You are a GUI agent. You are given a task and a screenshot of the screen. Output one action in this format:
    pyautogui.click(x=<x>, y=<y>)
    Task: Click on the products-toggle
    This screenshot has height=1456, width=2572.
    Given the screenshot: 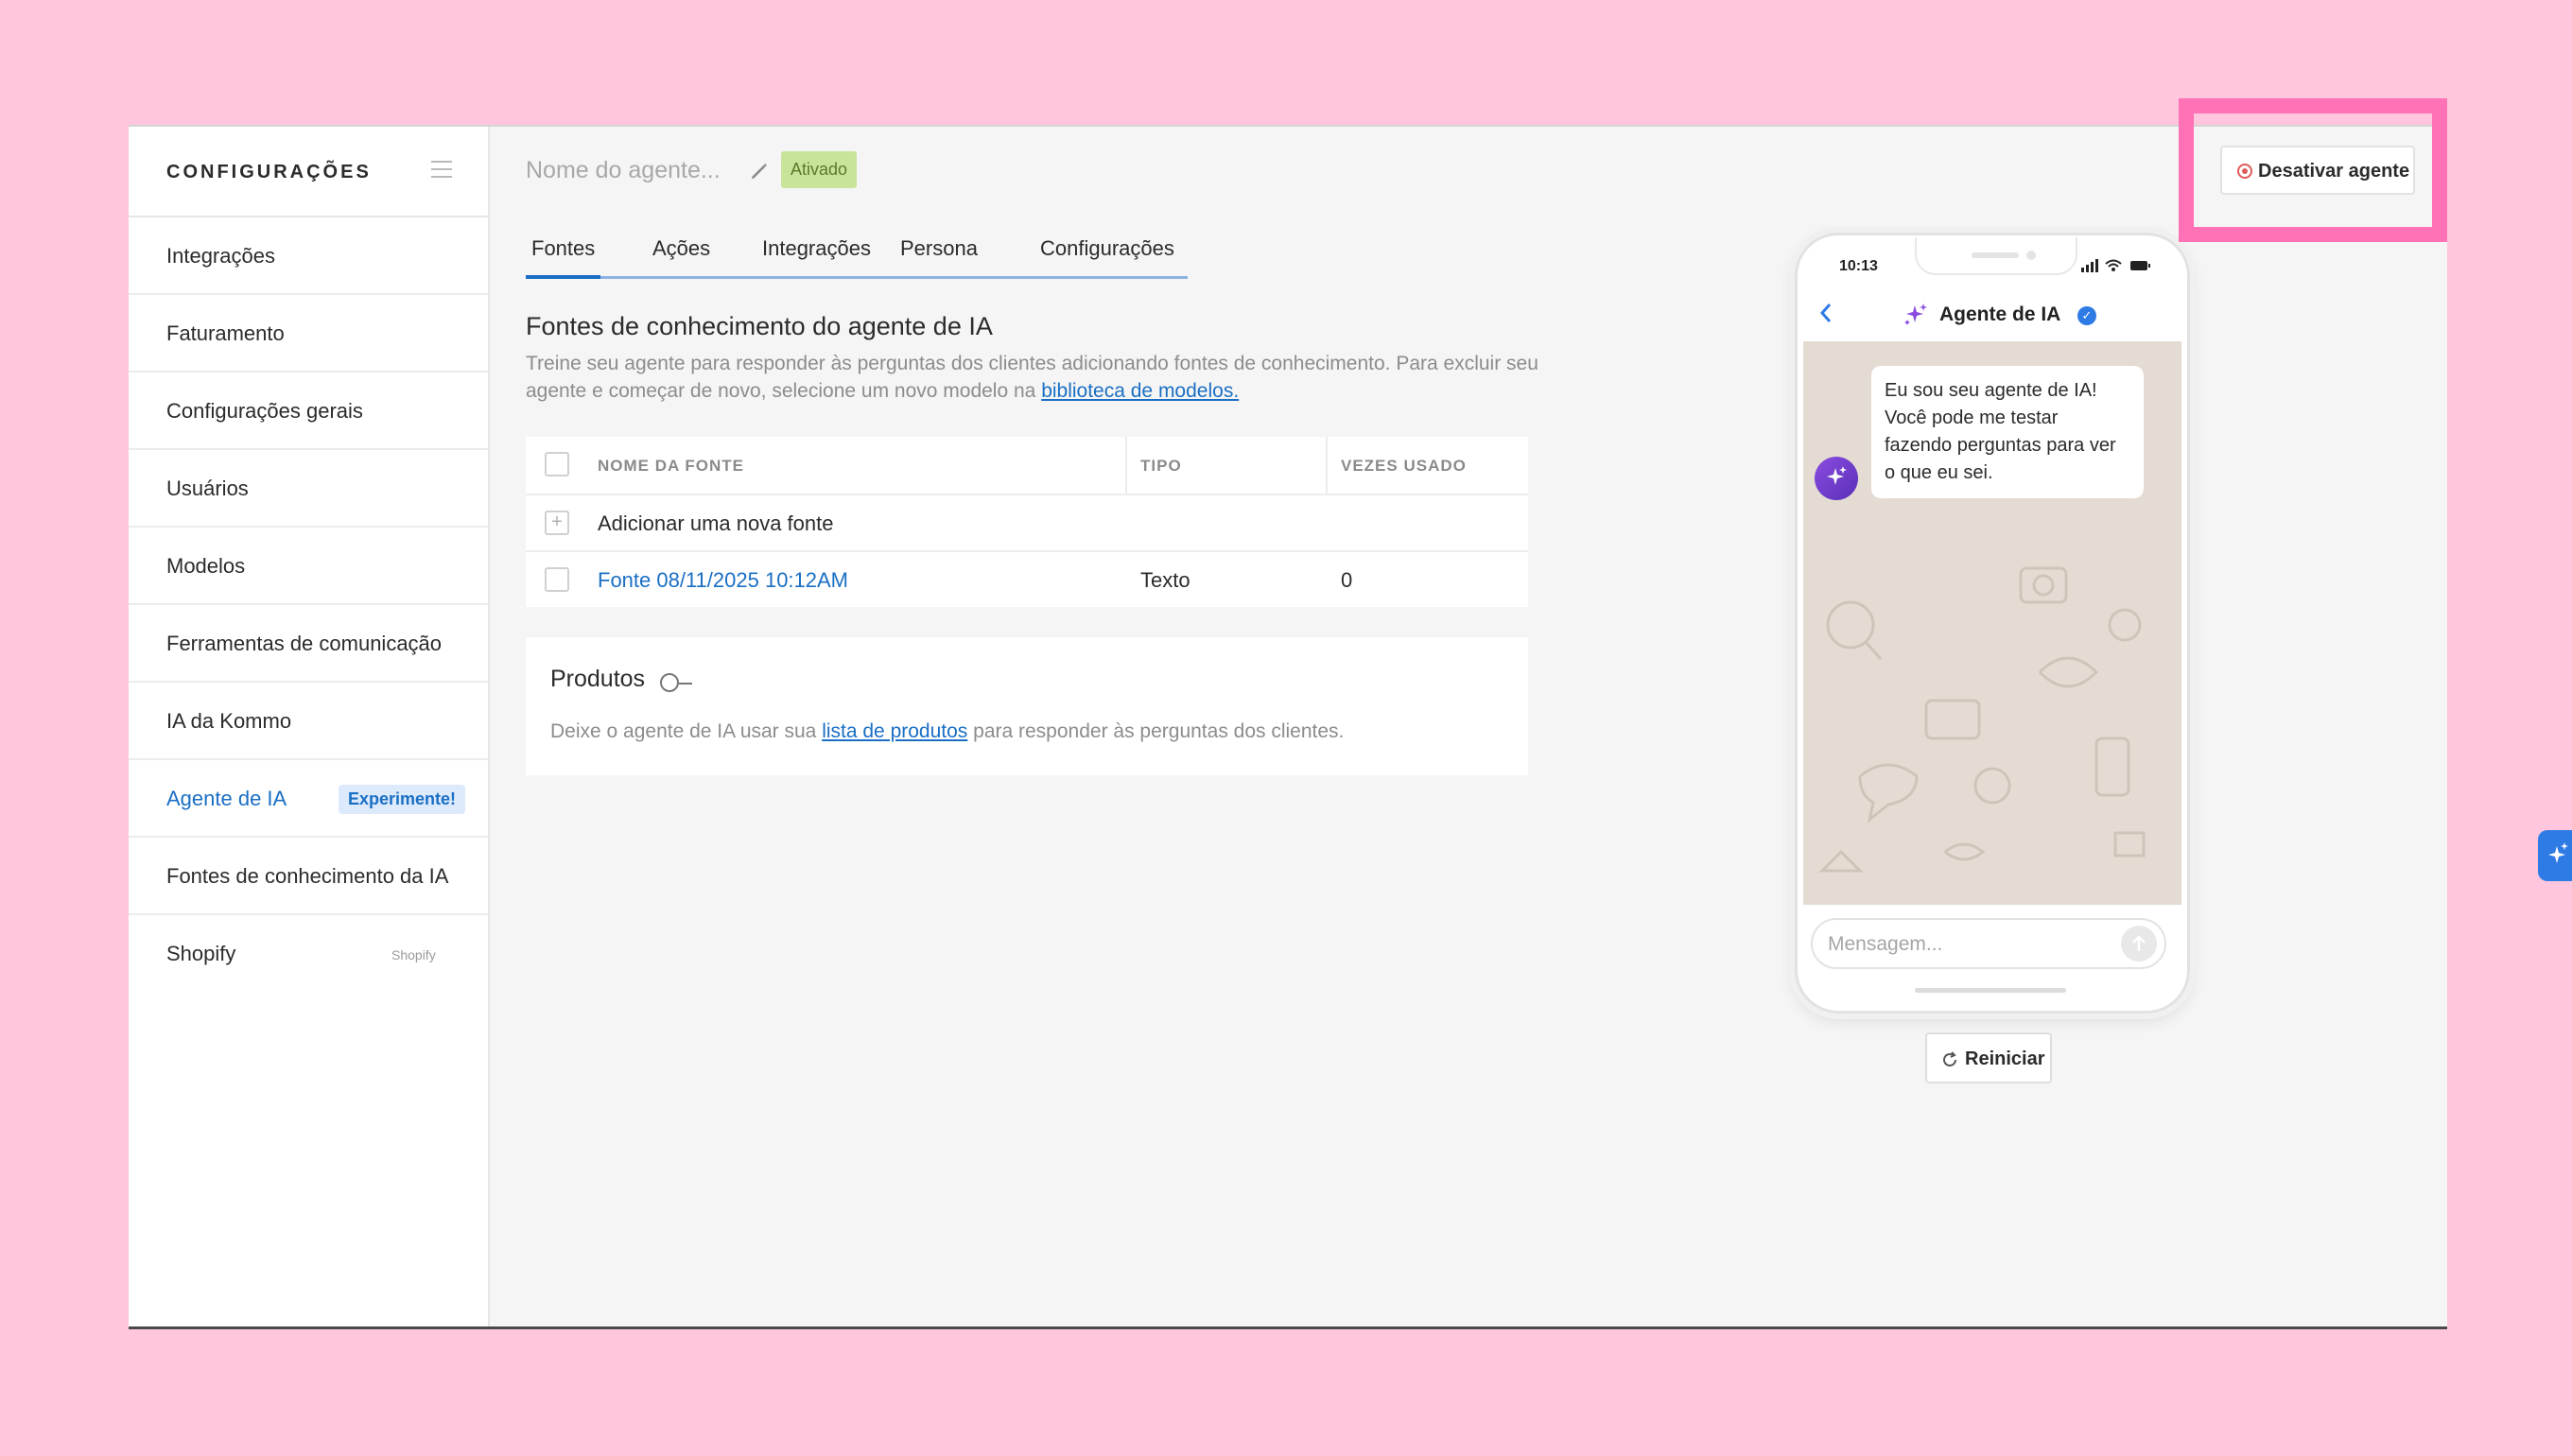 What is the action you would take?
    pyautogui.click(x=677, y=683)
    